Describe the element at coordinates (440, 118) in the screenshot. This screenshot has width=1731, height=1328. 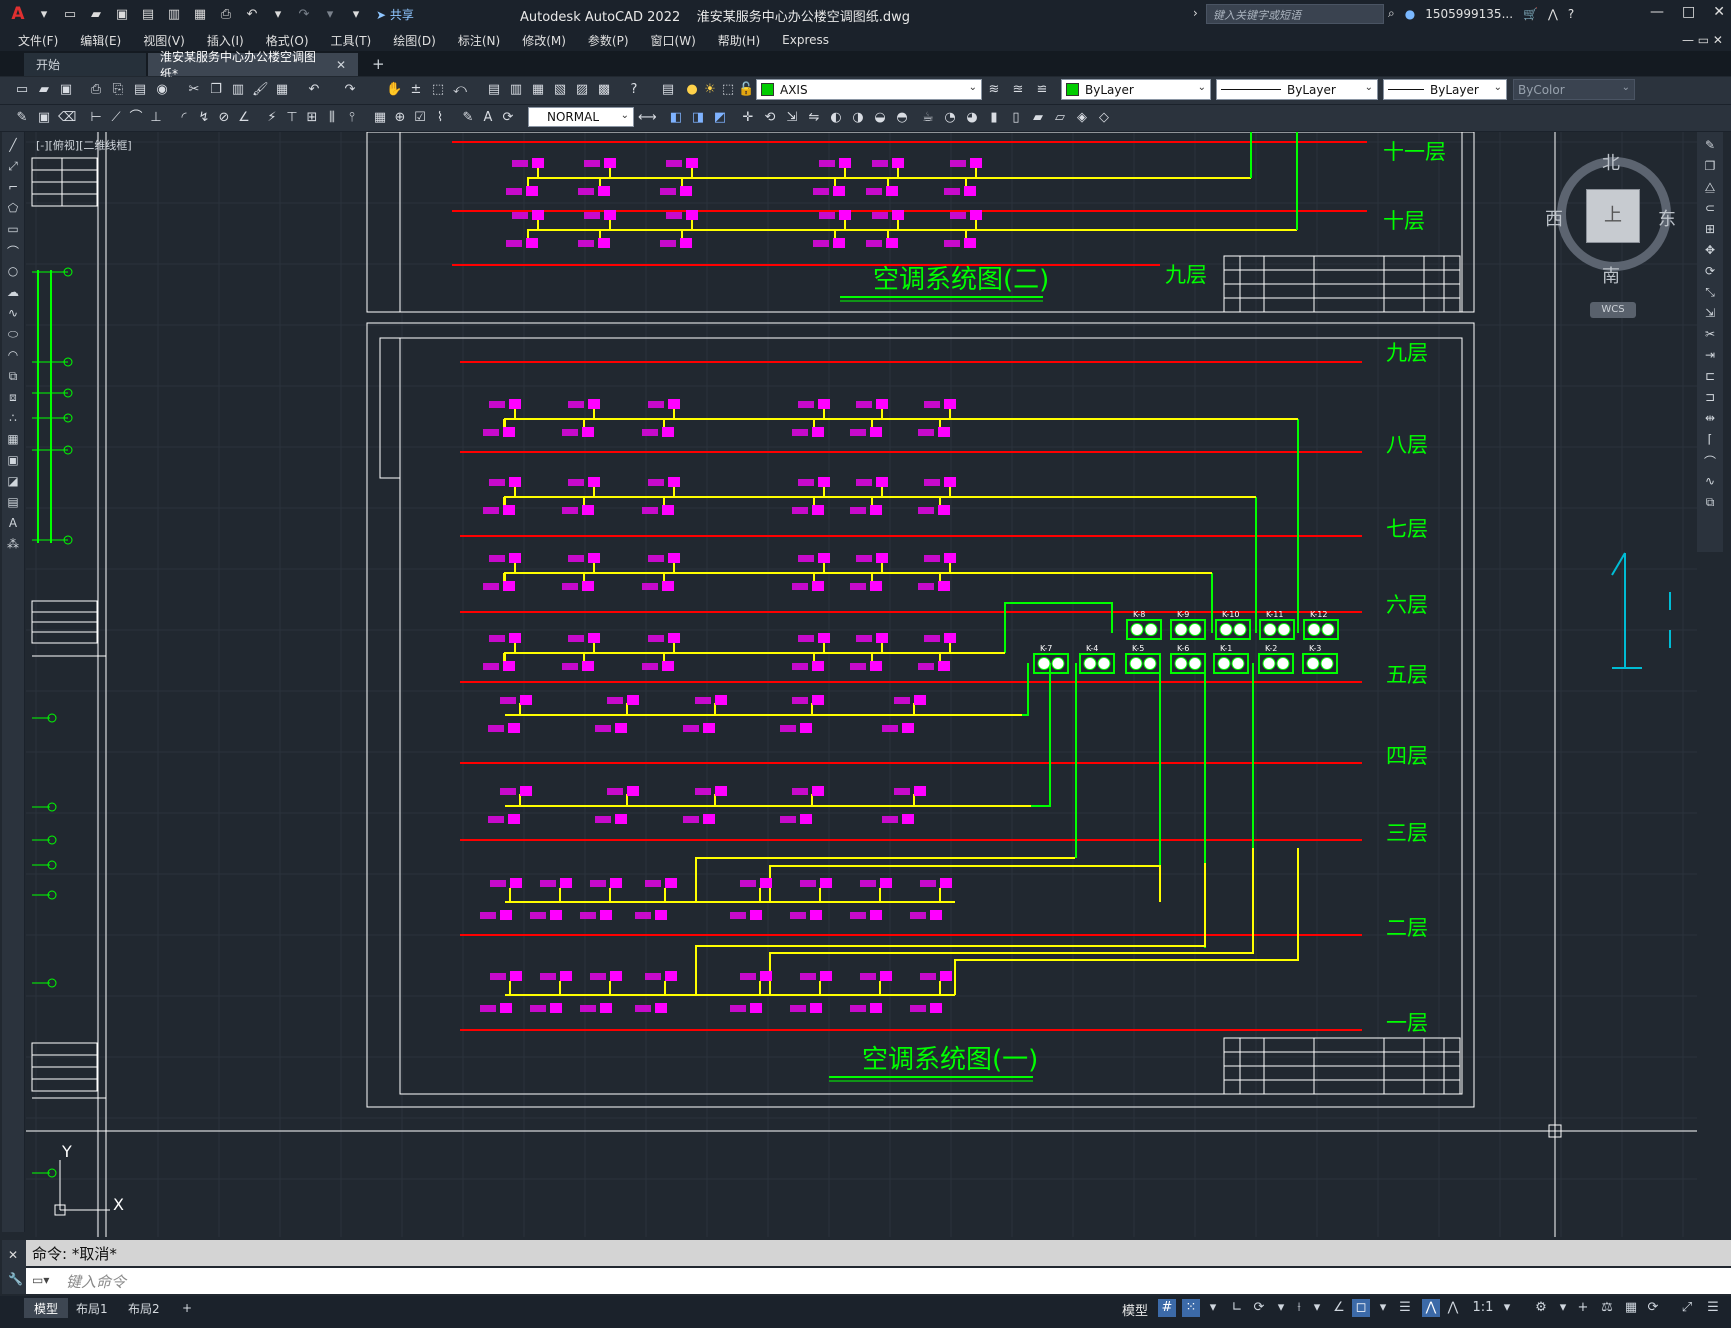
I see `jogged-linear-icon: ⌇` at that location.